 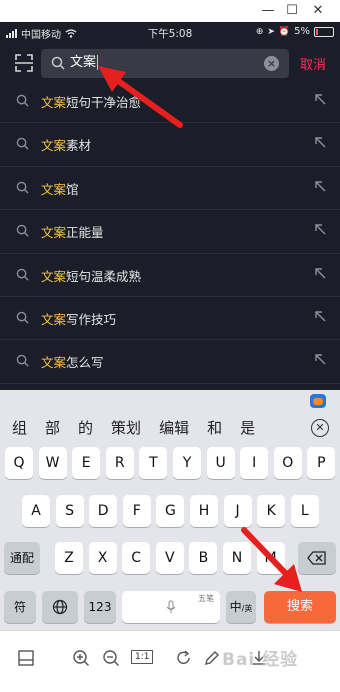 What do you see at coordinates (86, 463) in the screenshot?
I see `key-e: E` at bounding box center [86, 463].